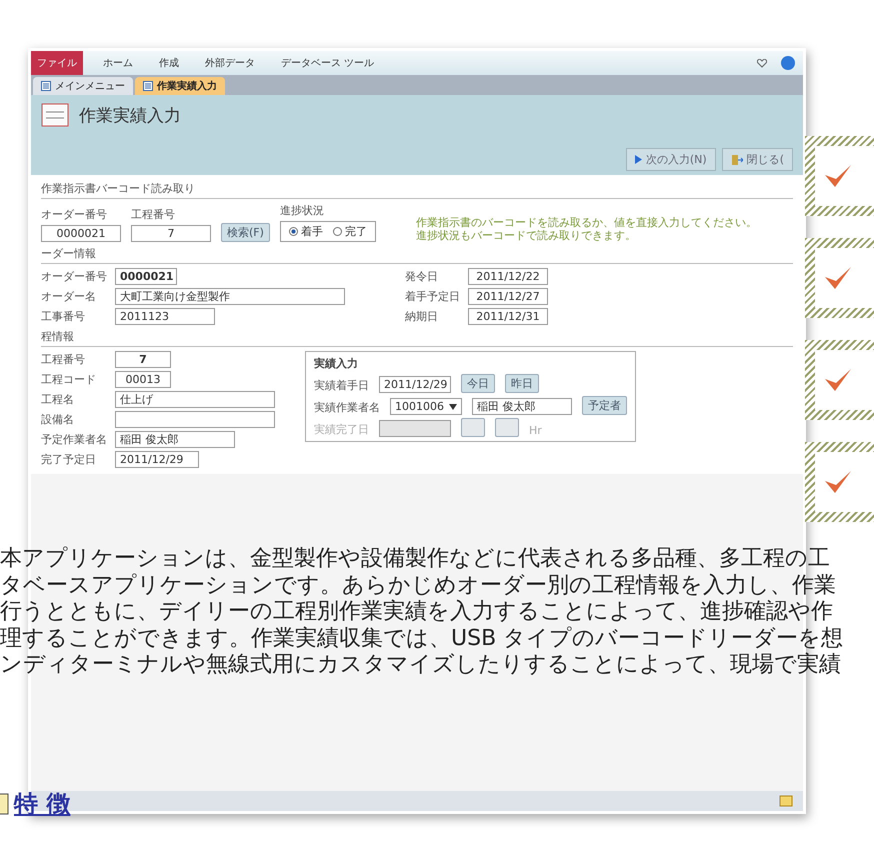 The image size is (874, 850). I want to click on header-button: 次の入力(N), so click(671, 159).